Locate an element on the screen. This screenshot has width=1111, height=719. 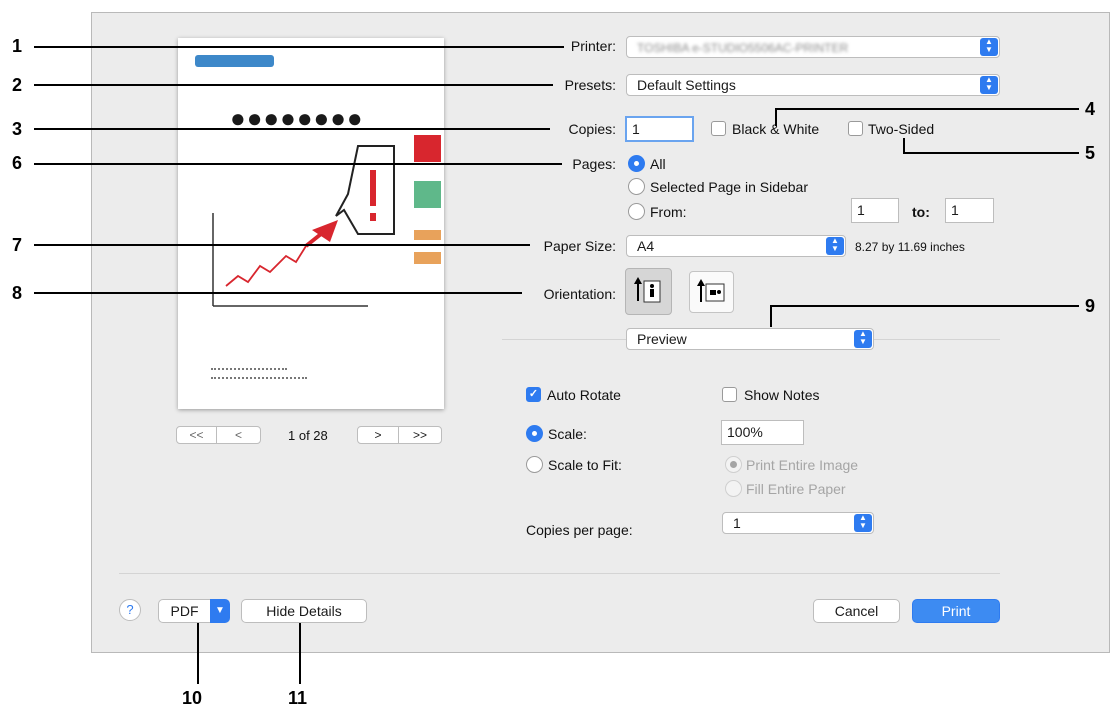
callout-11: 11 is located at coordinates (298, 698).